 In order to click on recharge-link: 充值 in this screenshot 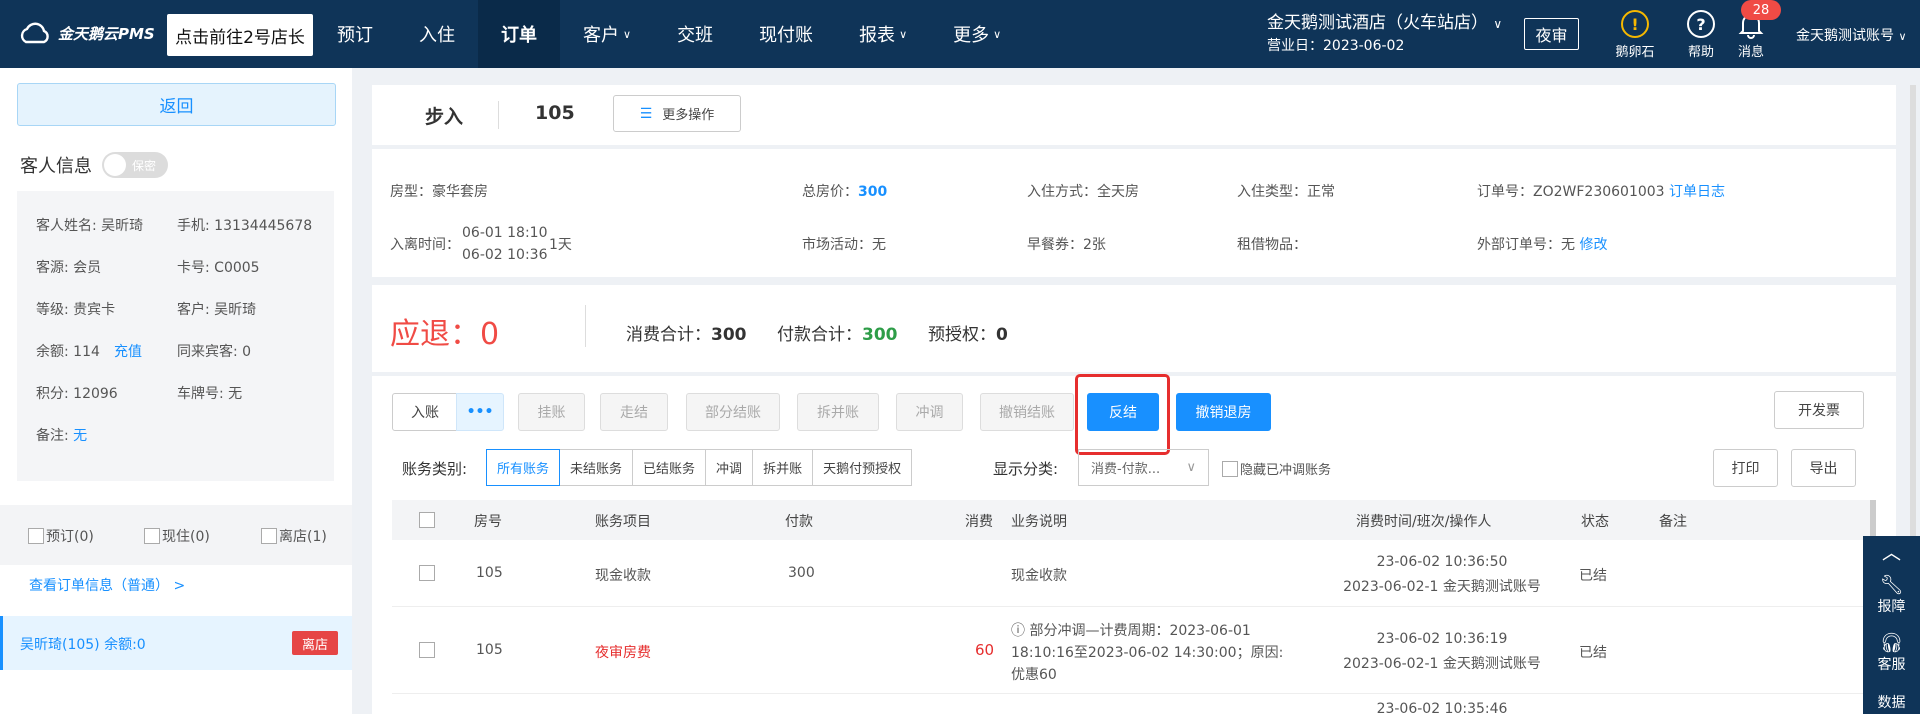, I will do `click(128, 351)`.